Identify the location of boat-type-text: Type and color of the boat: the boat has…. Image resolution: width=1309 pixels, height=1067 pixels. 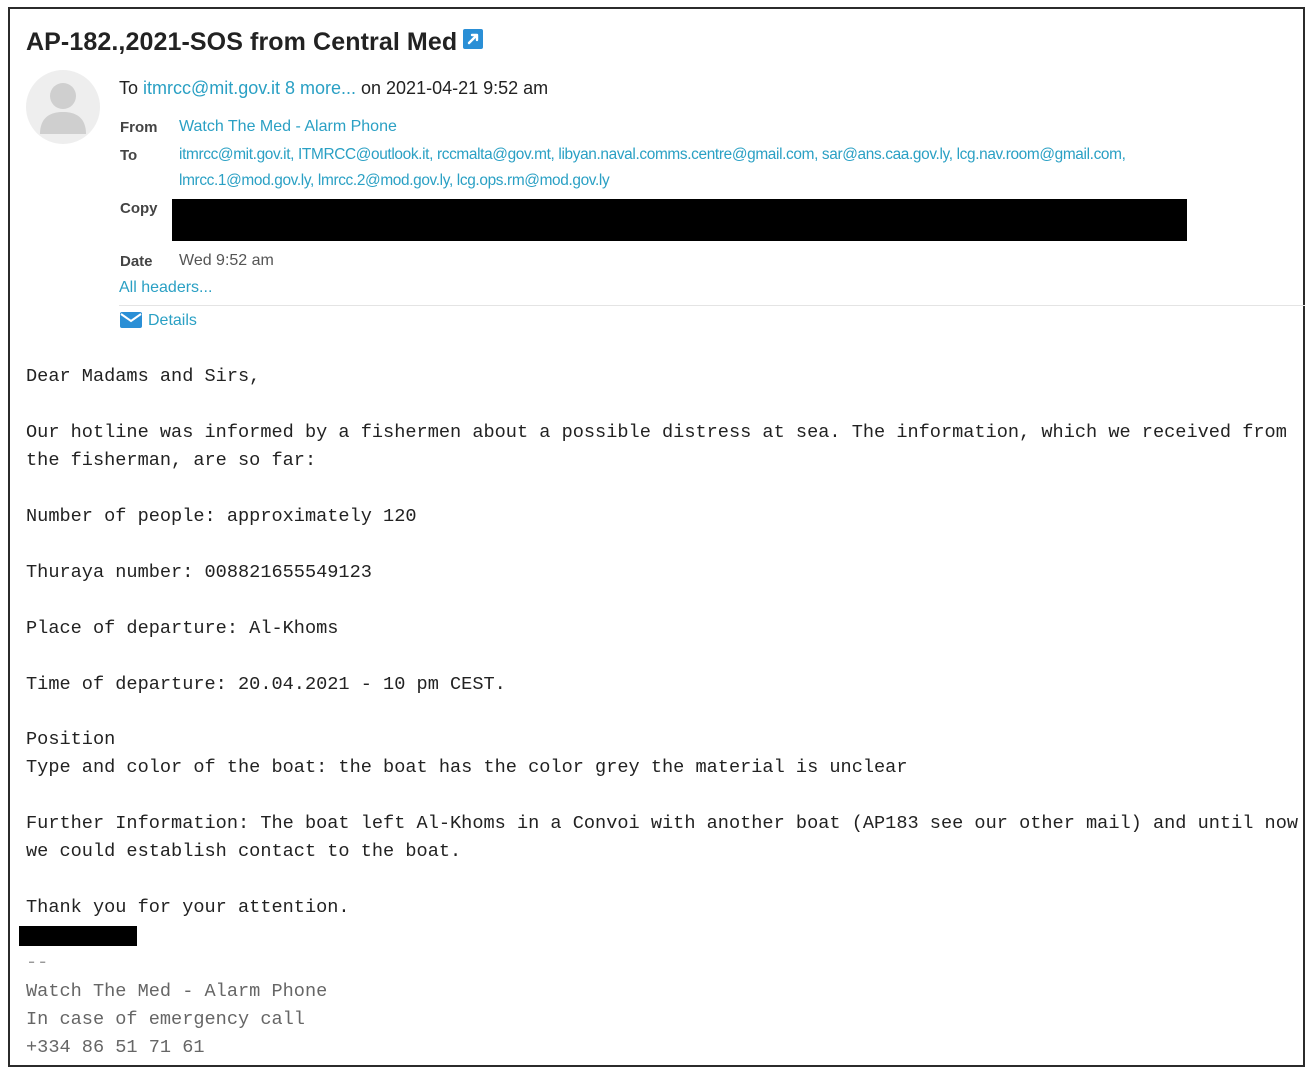
(467, 767).